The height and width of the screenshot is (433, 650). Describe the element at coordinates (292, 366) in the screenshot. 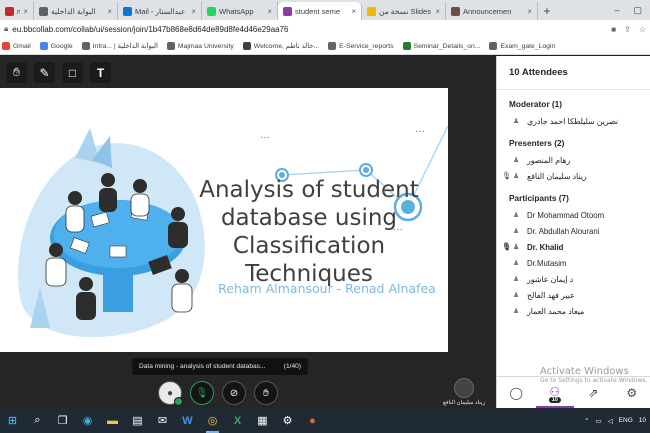

I see `caption-page: (1/40)` at that location.